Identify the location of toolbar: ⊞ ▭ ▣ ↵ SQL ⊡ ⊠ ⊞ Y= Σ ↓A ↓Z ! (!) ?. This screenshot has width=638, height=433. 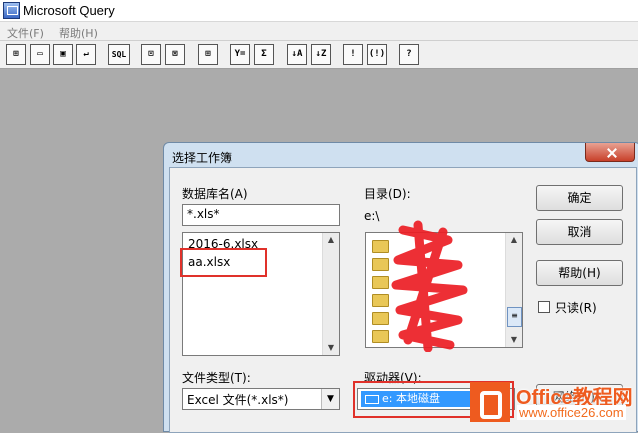
(319, 55).